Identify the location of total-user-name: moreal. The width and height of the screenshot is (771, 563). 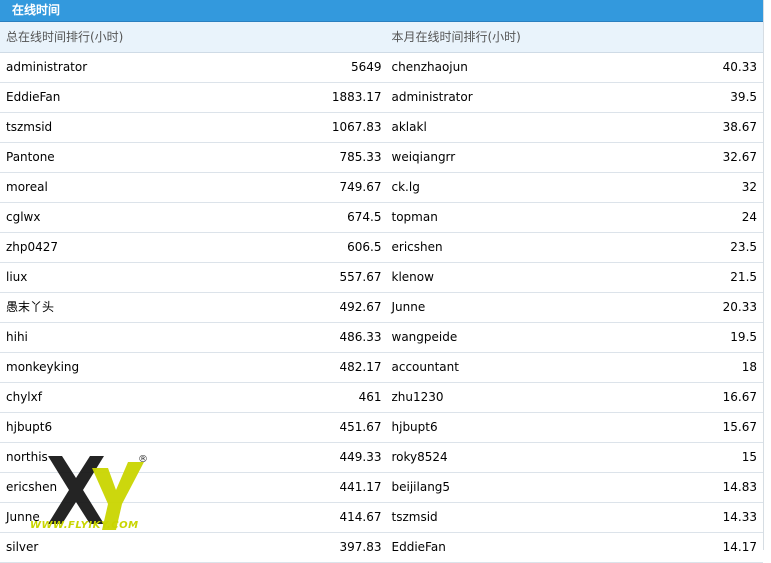
(27, 187).